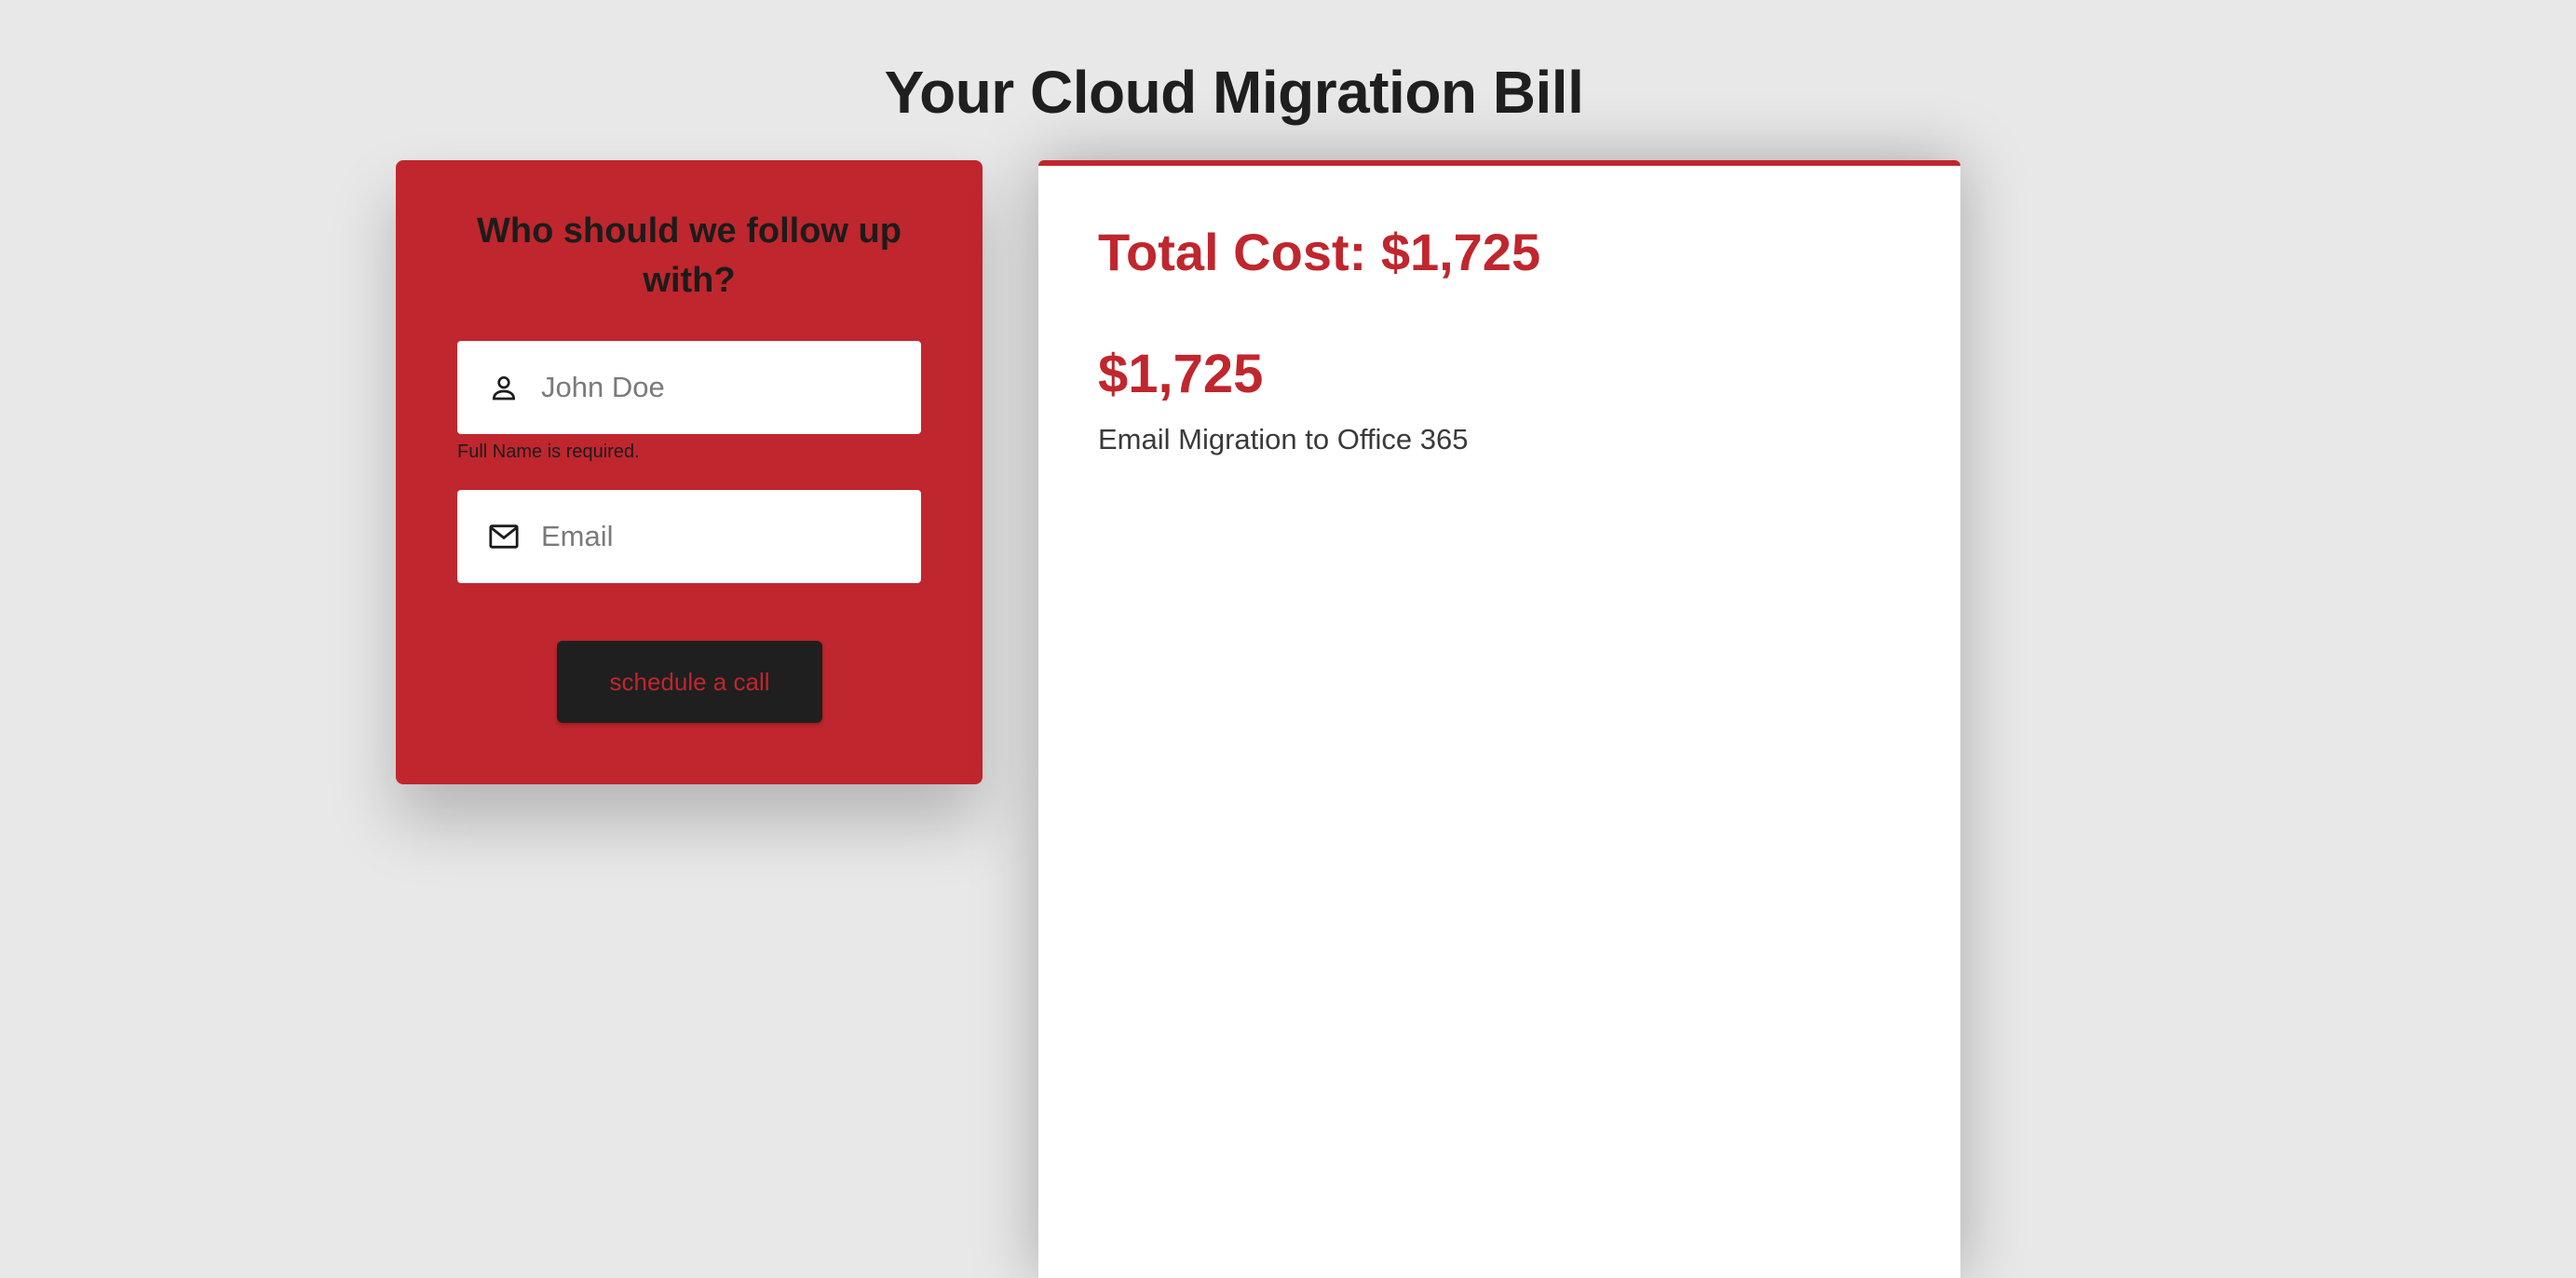  I want to click on person-icon, so click(504, 387).